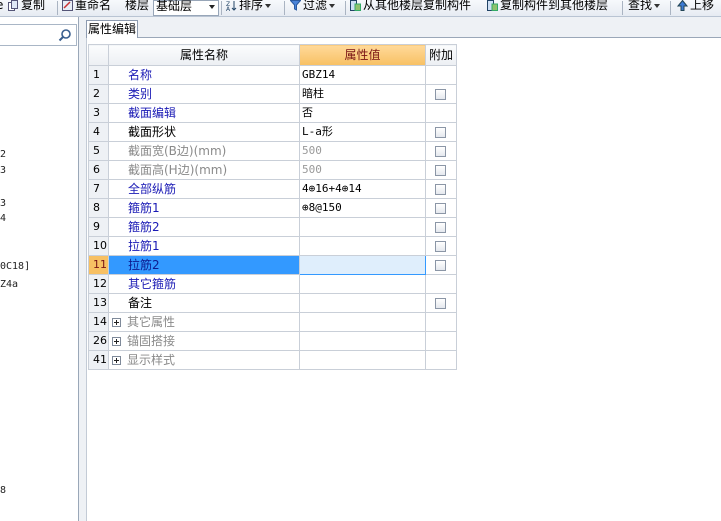  I want to click on property-value: ⊕8@150, so click(362, 208).